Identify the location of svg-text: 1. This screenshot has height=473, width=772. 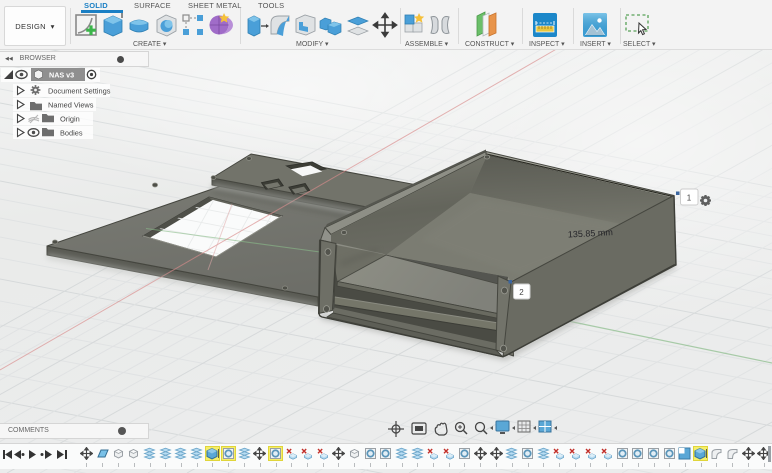
(689, 198).